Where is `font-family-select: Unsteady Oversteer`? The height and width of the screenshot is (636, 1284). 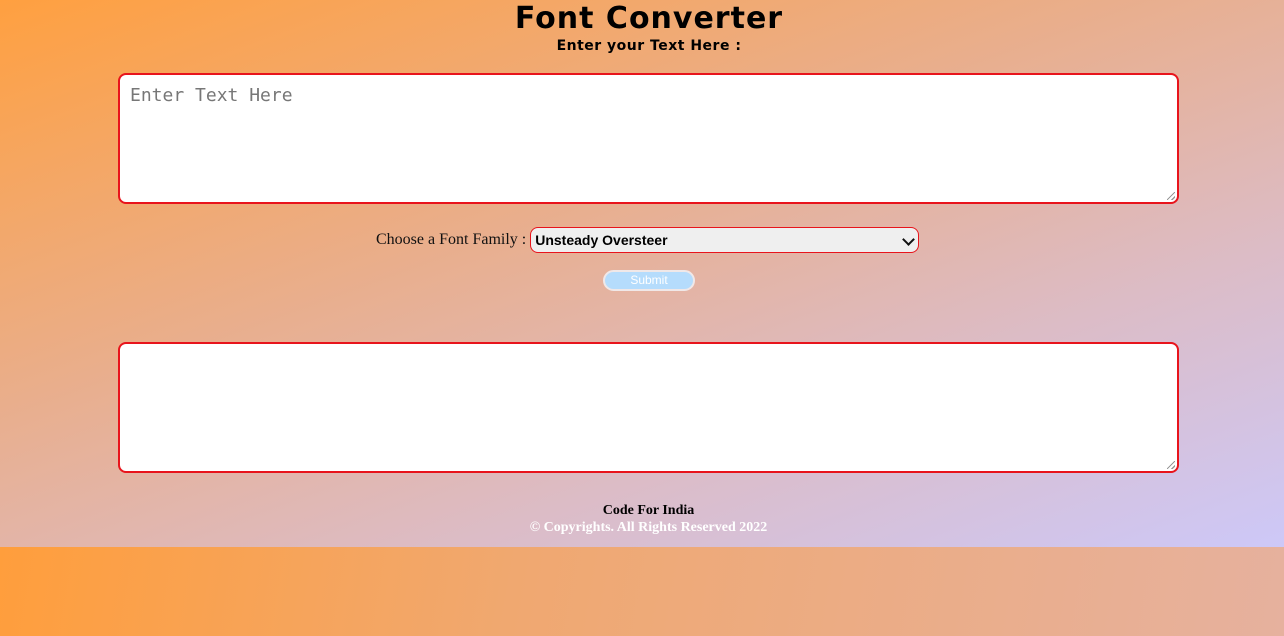 font-family-select: Unsteady Oversteer is located at coordinates (725, 240).